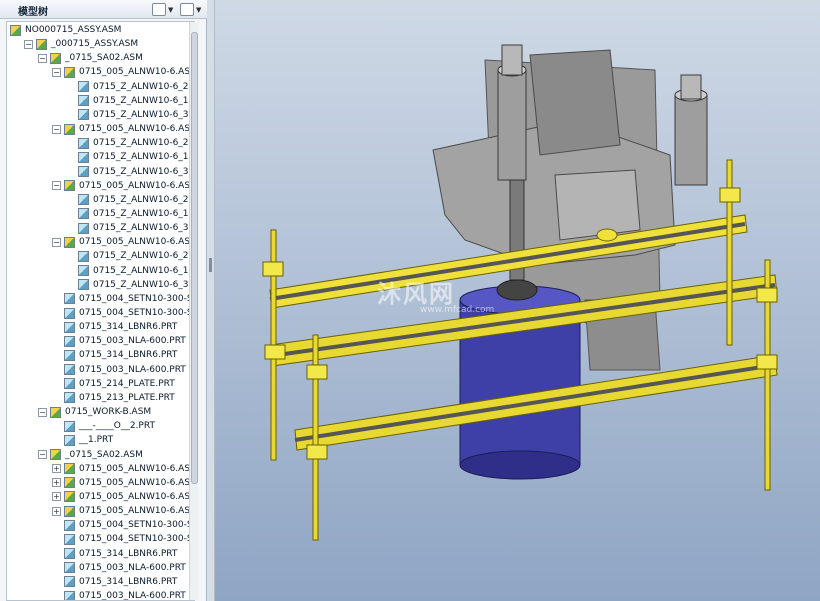 This screenshot has height=601, width=820. Describe the element at coordinates (211, 300) in the screenshot. I see `panel-splitter` at that location.